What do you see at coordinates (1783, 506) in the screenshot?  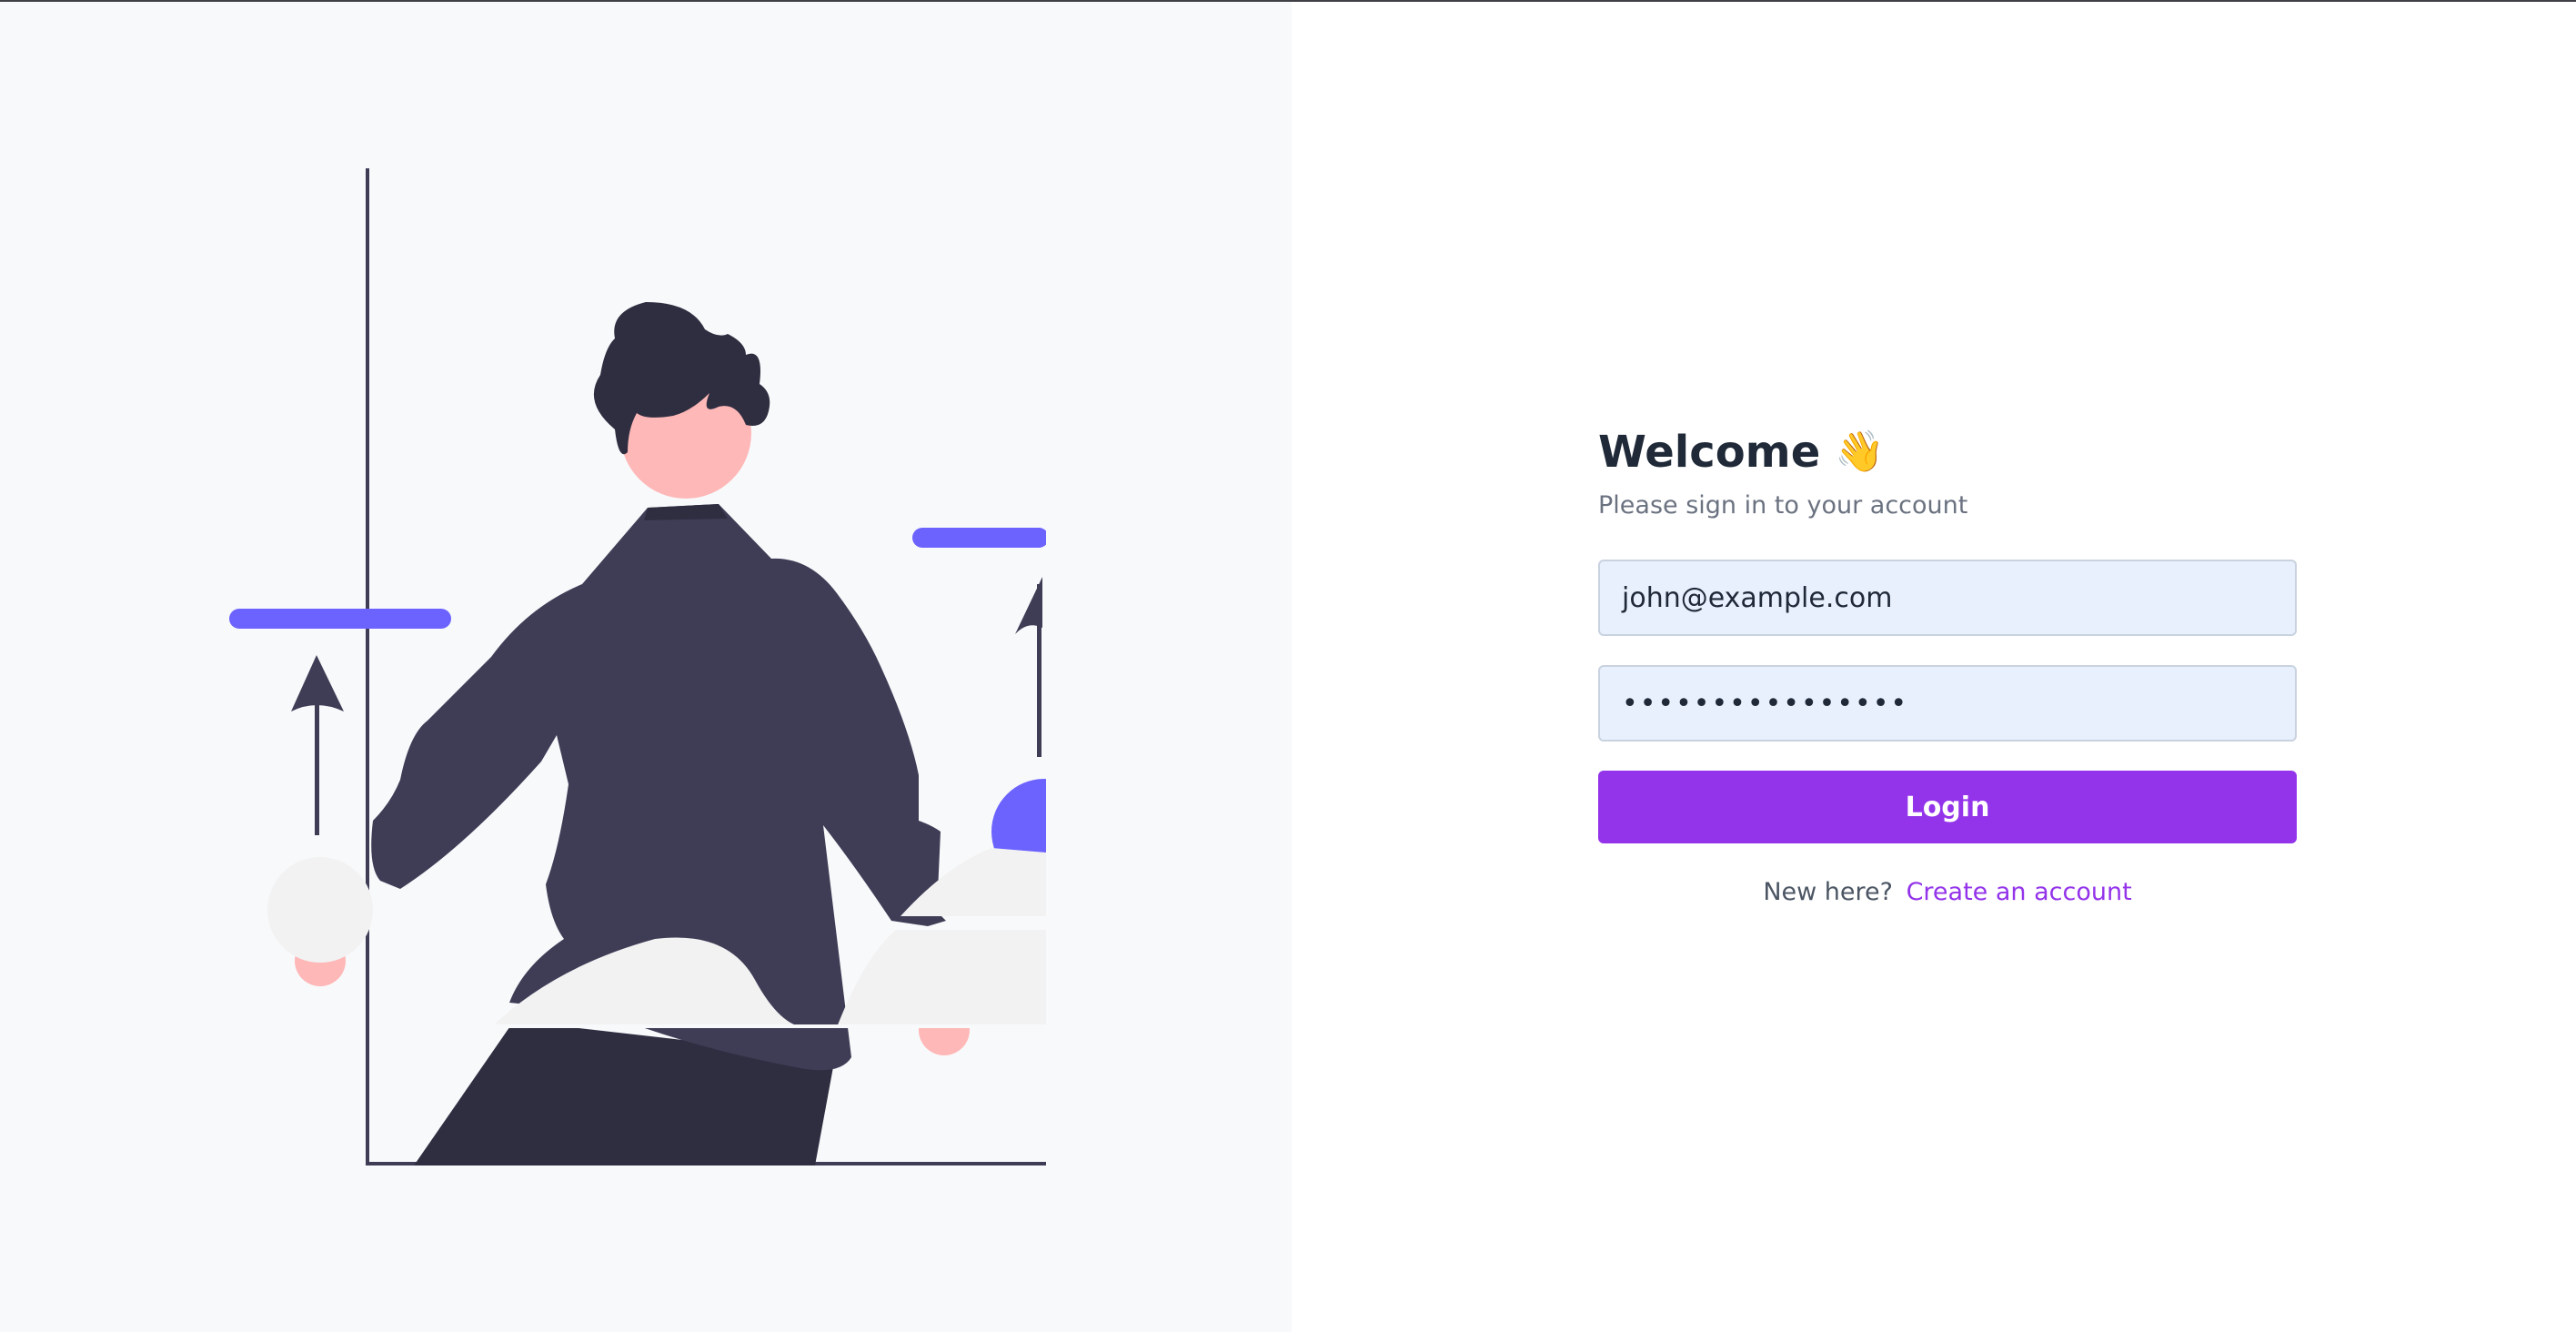 I see `page-subtitle: Please sign in to your account` at bounding box center [1783, 506].